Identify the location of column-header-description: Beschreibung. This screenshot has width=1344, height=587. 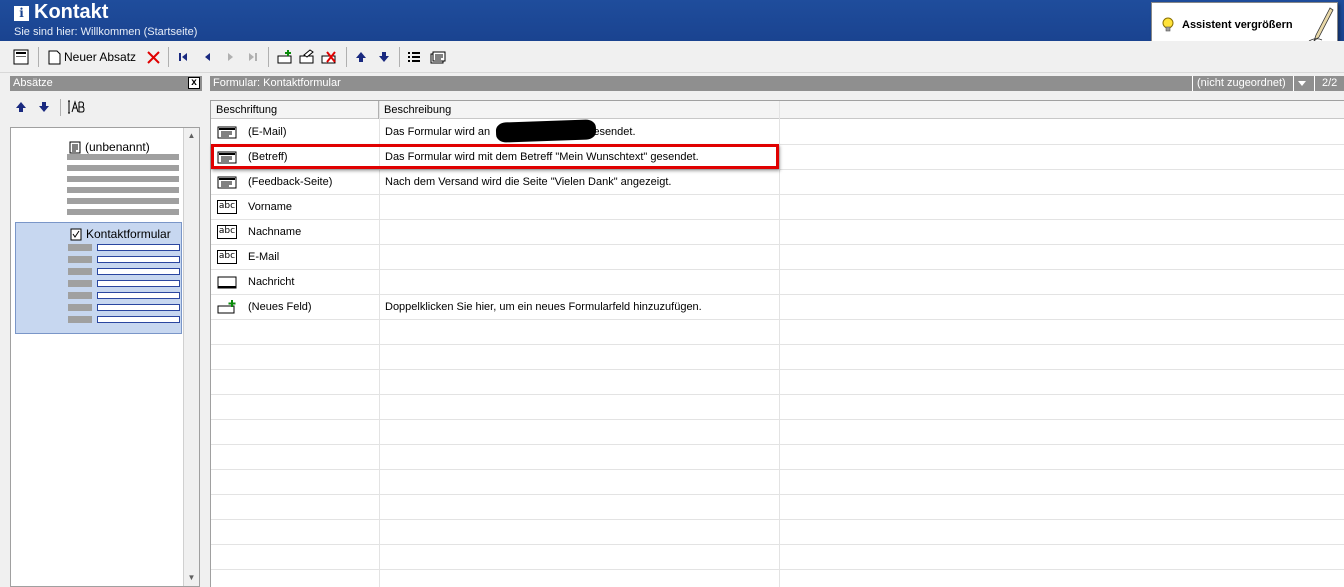
(579, 110).